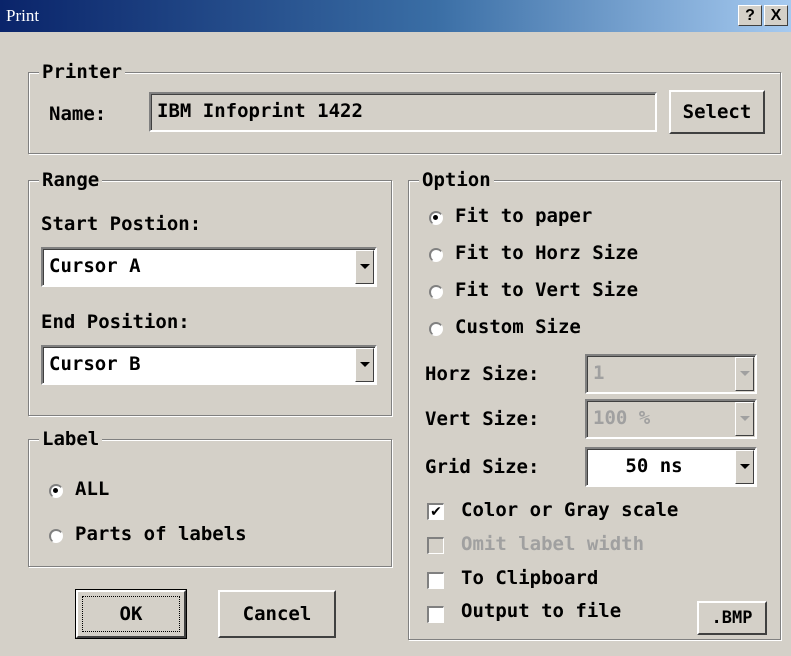 The height and width of the screenshot is (656, 791). What do you see at coordinates (776, 15) in the screenshot?
I see `close-button: X` at bounding box center [776, 15].